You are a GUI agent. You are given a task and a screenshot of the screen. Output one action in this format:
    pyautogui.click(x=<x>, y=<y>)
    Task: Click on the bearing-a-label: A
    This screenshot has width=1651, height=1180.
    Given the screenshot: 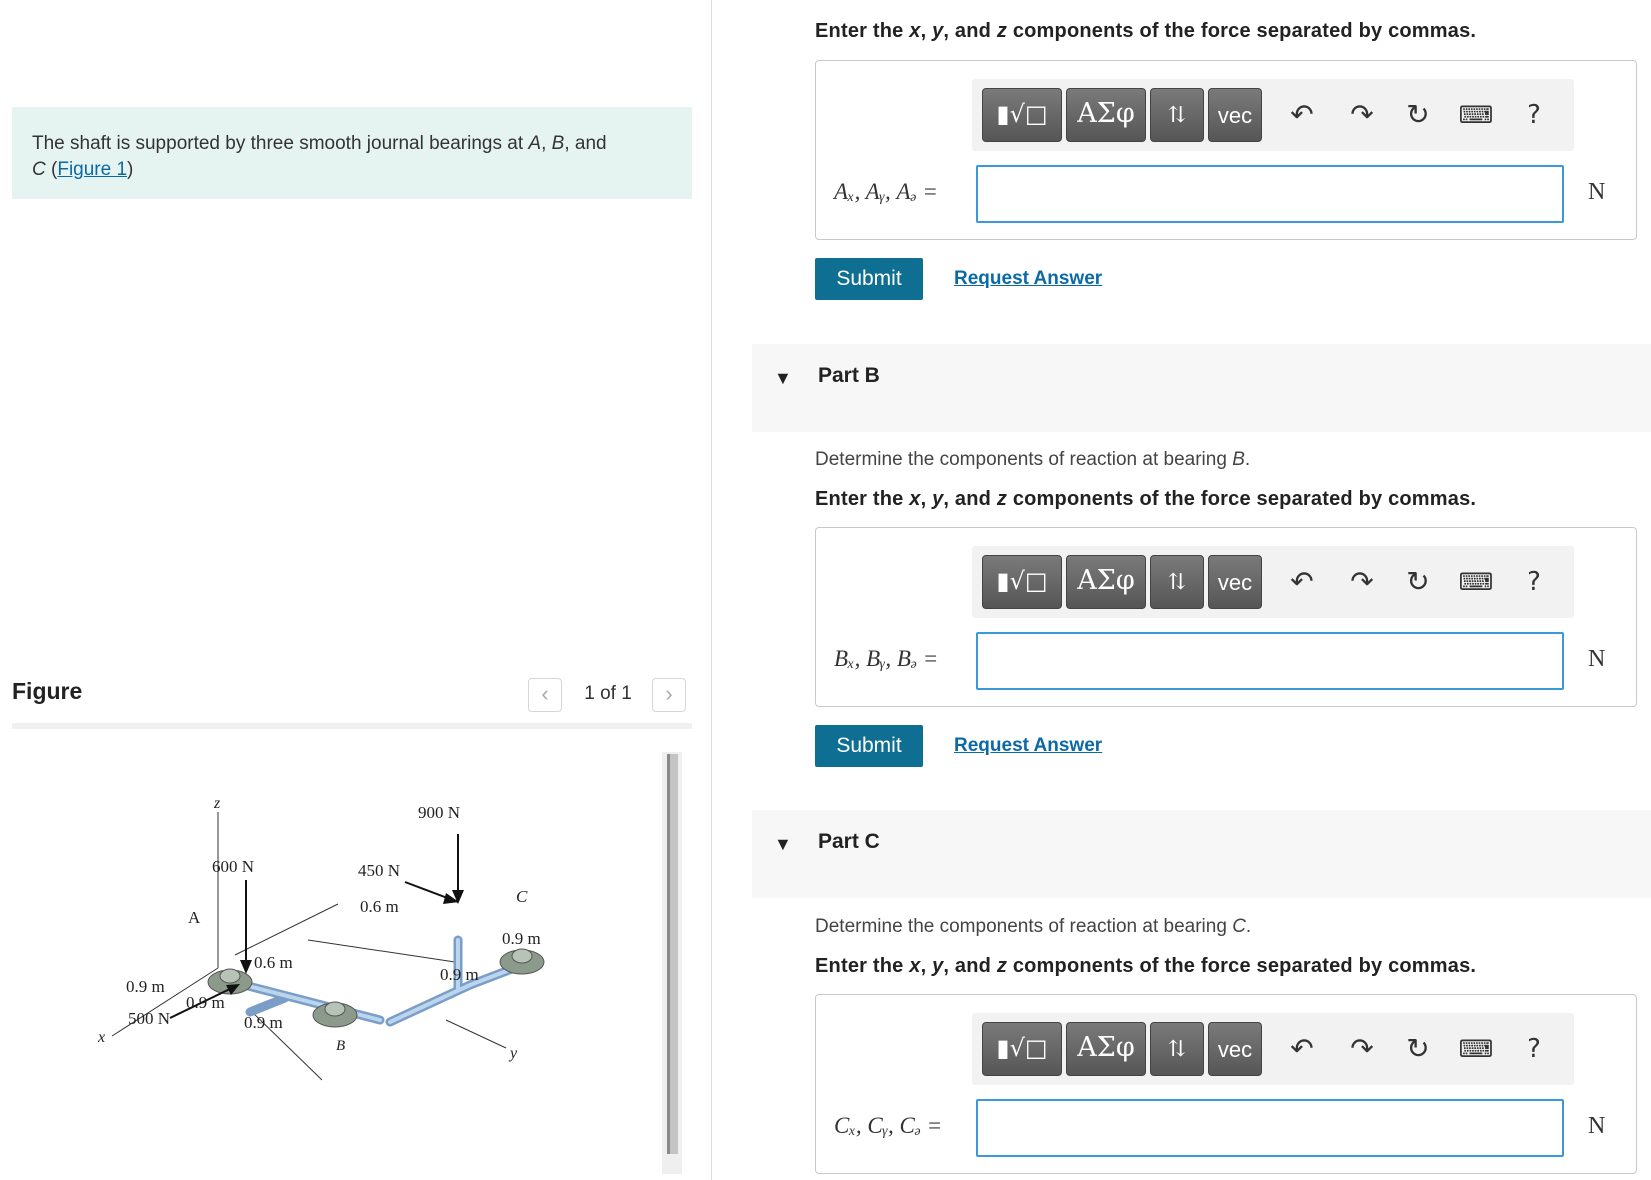 What is the action you would take?
    pyautogui.click(x=535, y=143)
    